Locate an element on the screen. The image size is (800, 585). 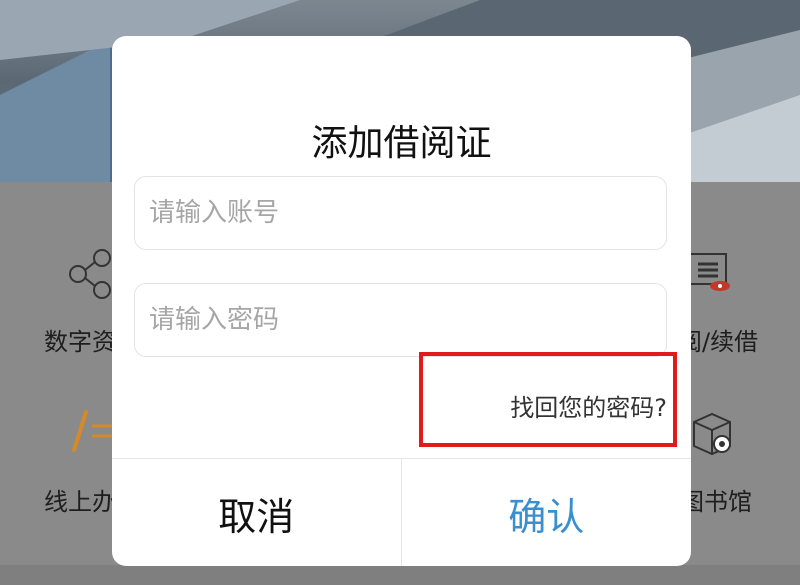
grid-label-online: 线上办 is located at coordinates (80, 502).